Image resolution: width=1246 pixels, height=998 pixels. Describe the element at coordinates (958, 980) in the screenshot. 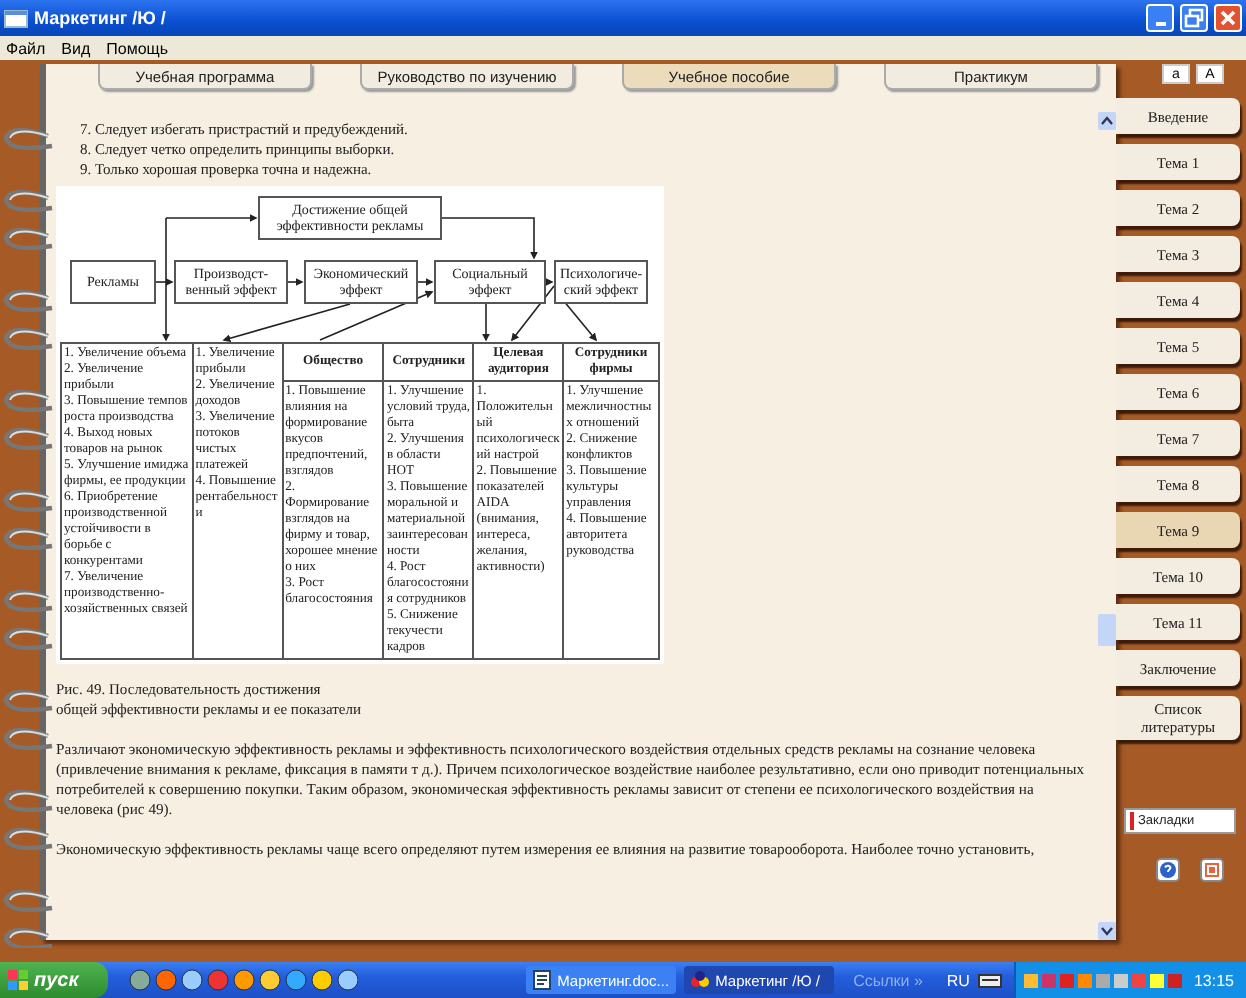

I see `language-indicator: RU` at that location.